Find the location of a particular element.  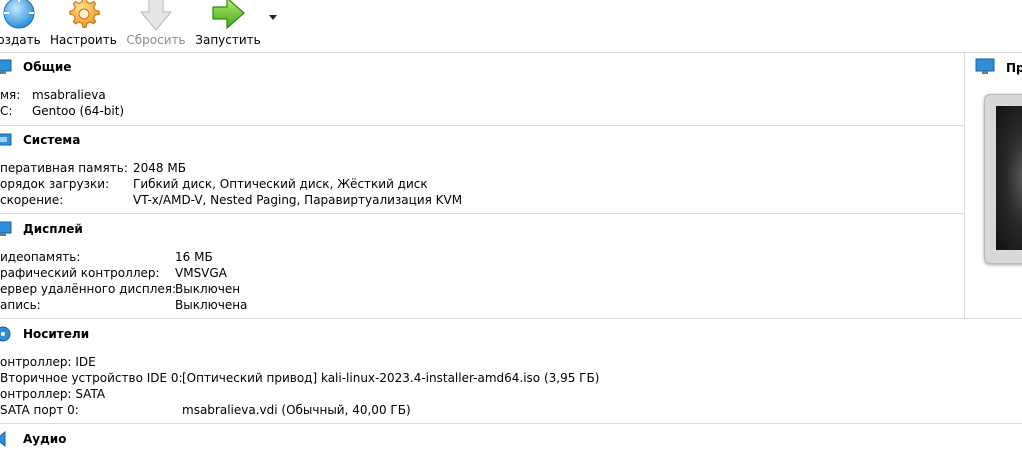

preview-screen is located at coordinates (1009, 178).